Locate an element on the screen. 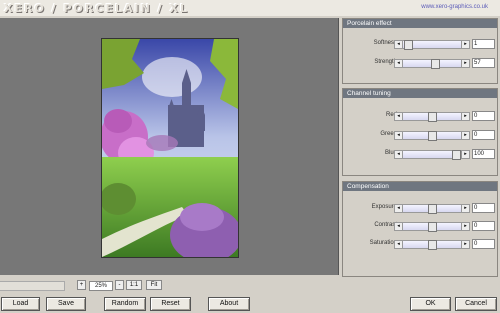 The height and width of the screenshot is (313, 500). red-slider-thumb is located at coordinates (432, 117).